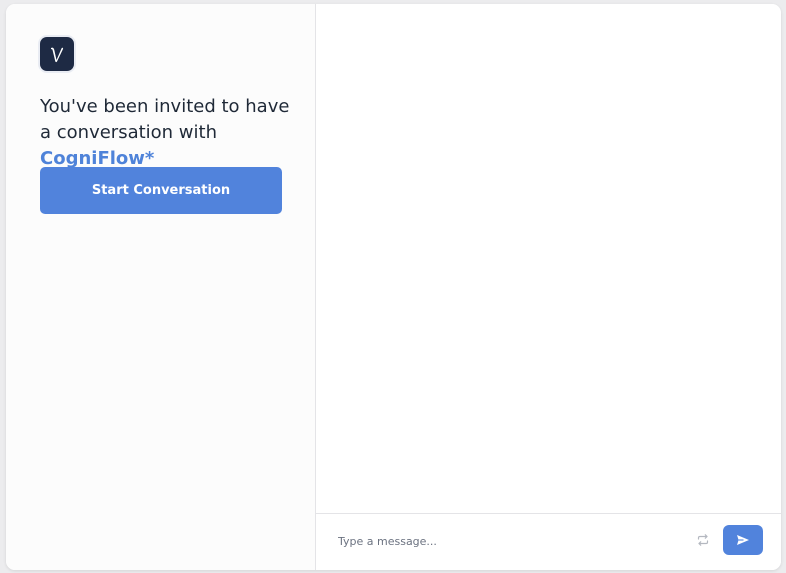  Describe the element at coordinates (508, 541) in the screenshot. I see `message-input` at that location.